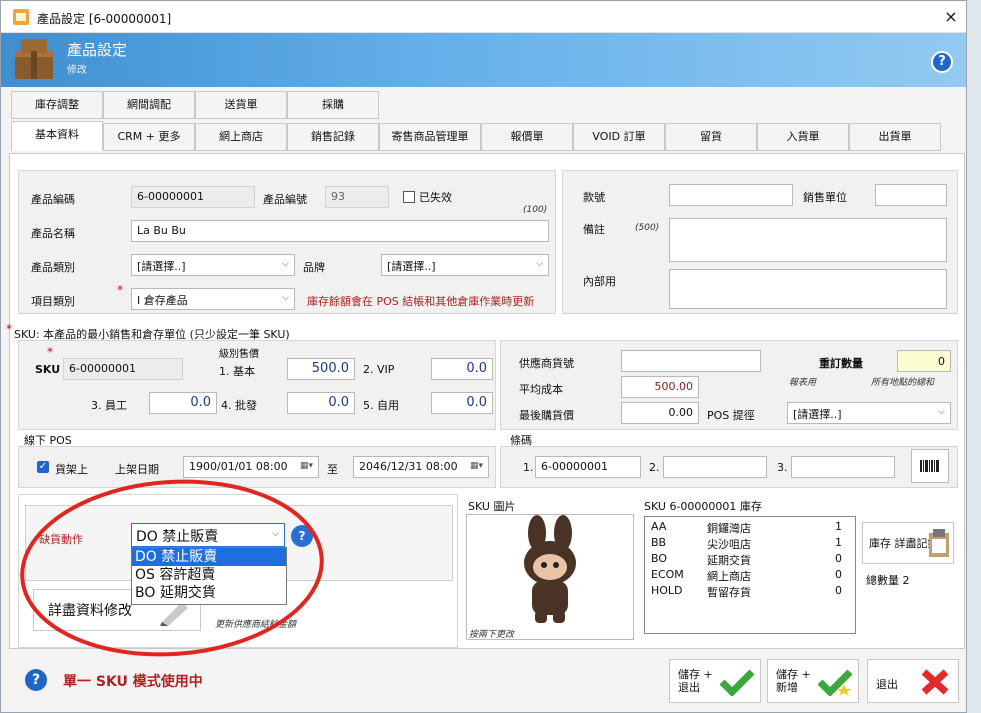  What do you see at coordinates (619, 137) in the screenshot?
I see `tab-void-order: VOID 訂單` at bounding box center [619, 137].